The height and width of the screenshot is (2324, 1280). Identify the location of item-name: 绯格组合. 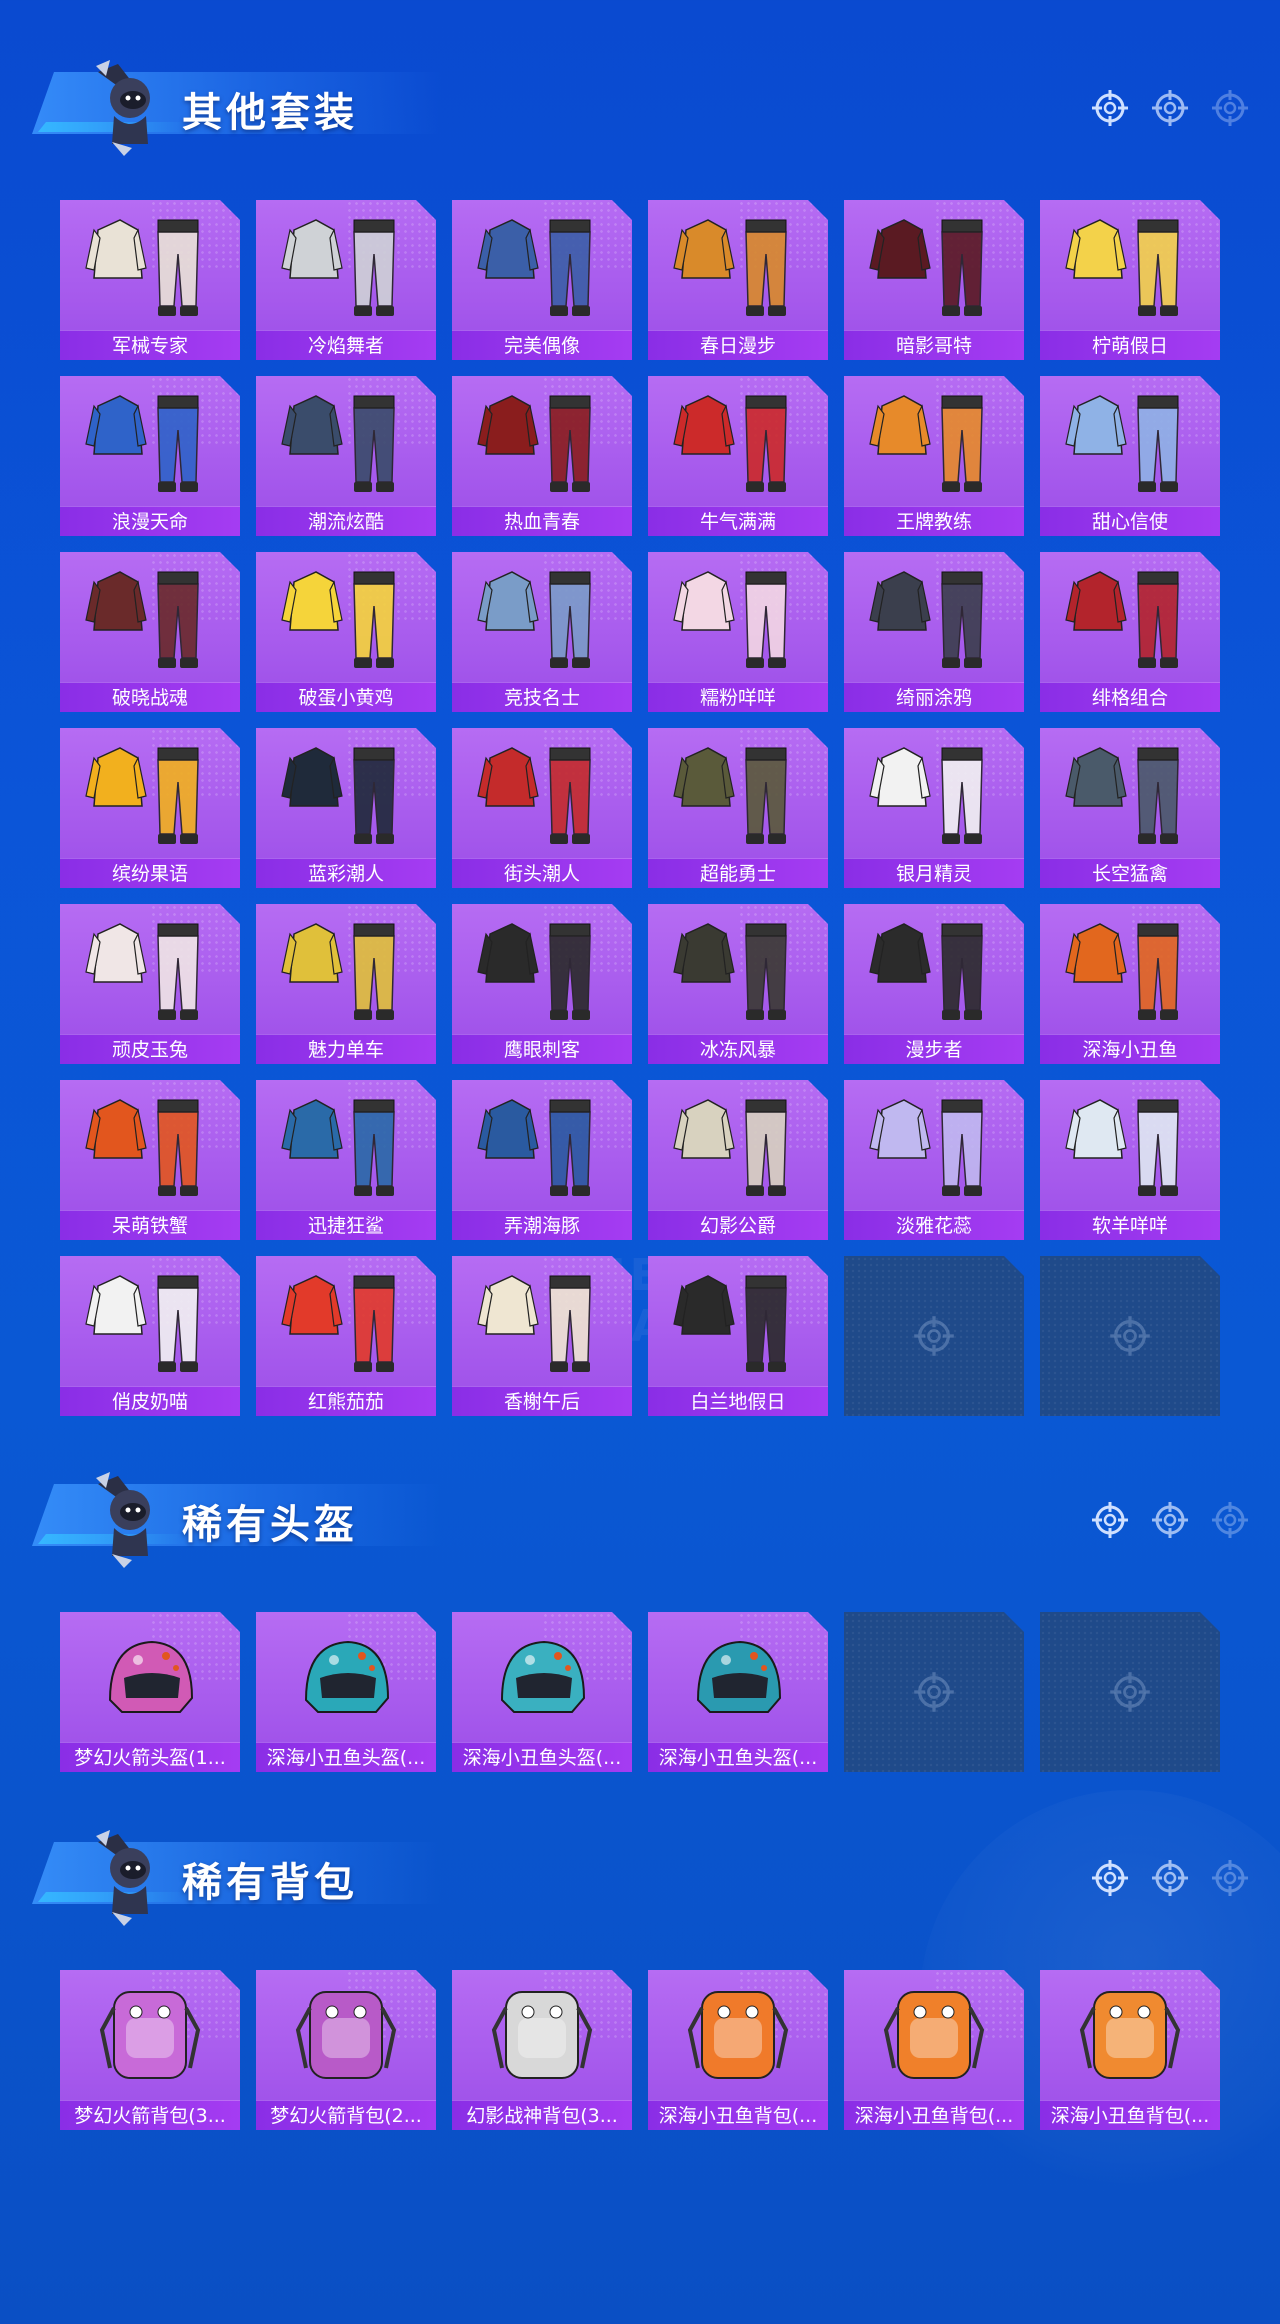
(1130, 697).